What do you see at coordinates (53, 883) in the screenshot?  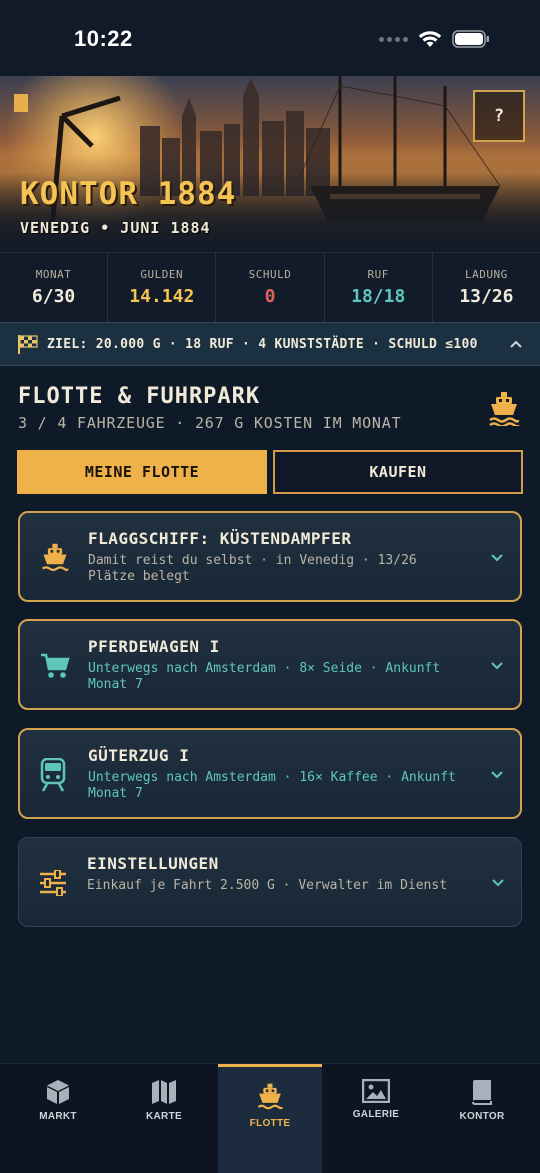 I see `sliders-icon` at bounding box center [53, 883].